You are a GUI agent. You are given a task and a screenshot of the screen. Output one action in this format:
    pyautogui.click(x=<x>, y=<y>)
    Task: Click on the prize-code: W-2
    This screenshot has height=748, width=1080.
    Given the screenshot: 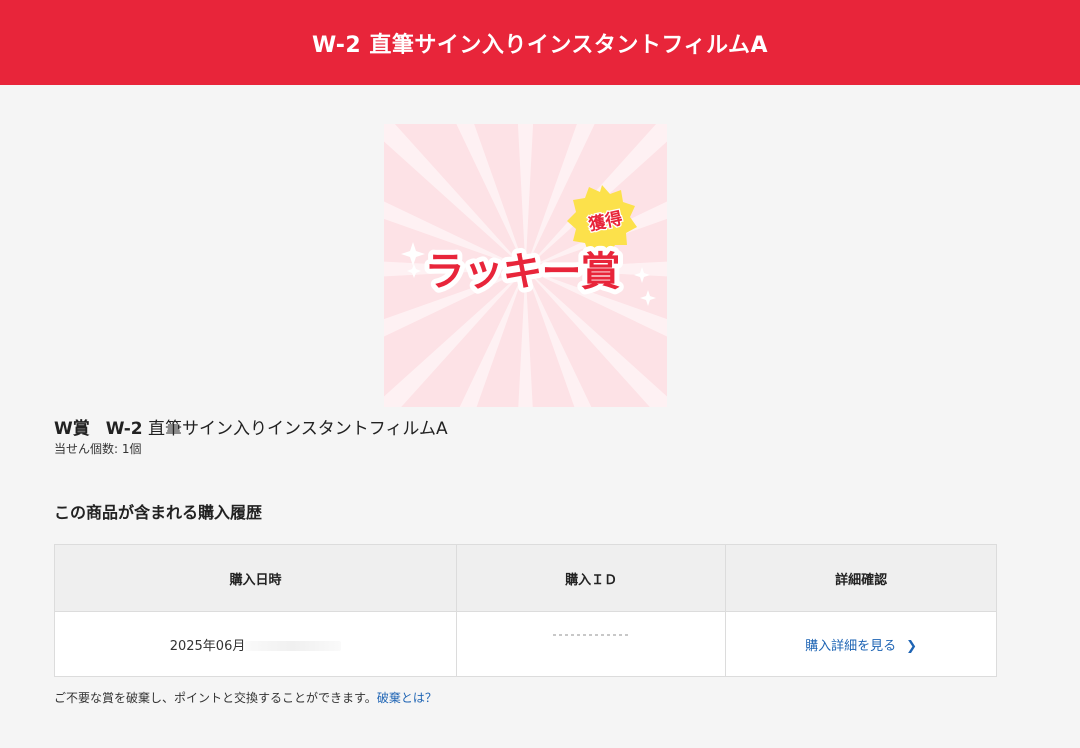 What is the action you would take?
    pyautogui.click(x=124, y=429)
    